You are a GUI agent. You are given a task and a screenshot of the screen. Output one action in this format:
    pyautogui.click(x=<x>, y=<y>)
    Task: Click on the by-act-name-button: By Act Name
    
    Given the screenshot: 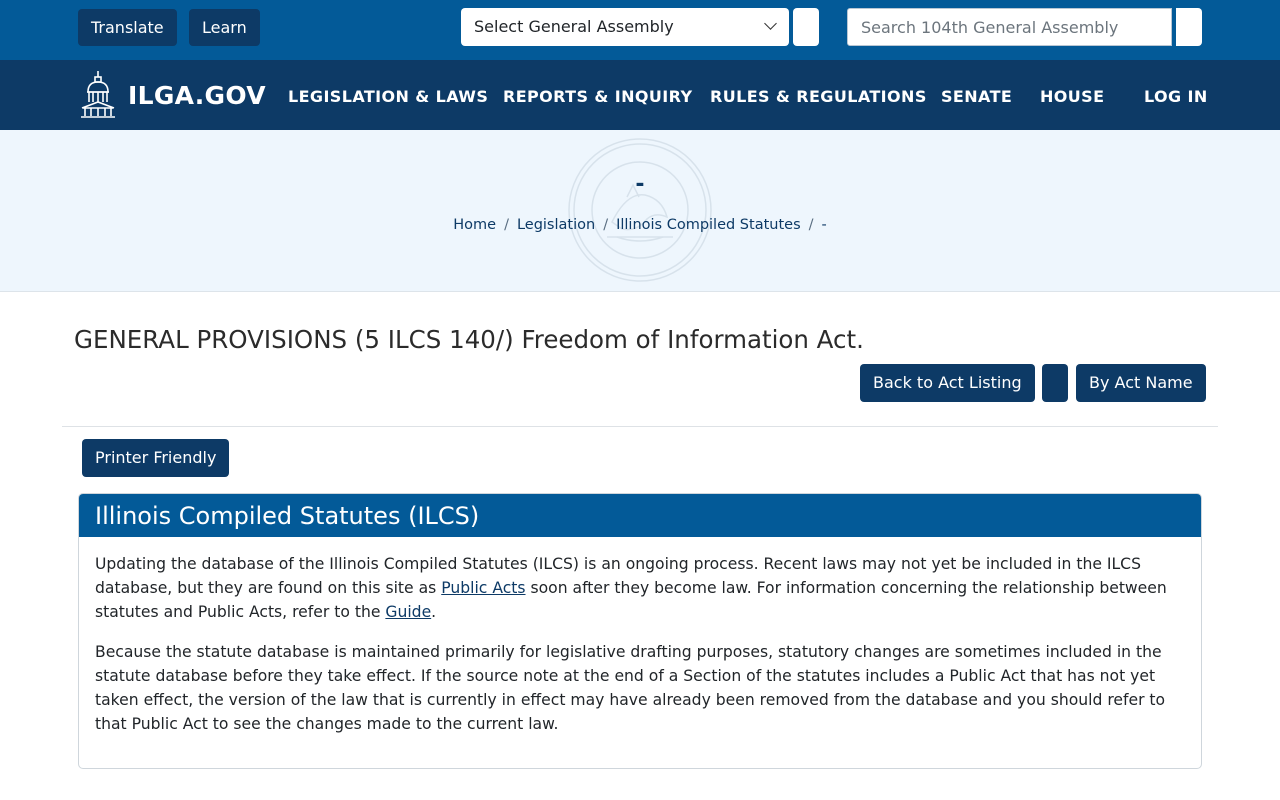 What is the action you would take?
    pyautogui.click(x=1141, y=383)
    